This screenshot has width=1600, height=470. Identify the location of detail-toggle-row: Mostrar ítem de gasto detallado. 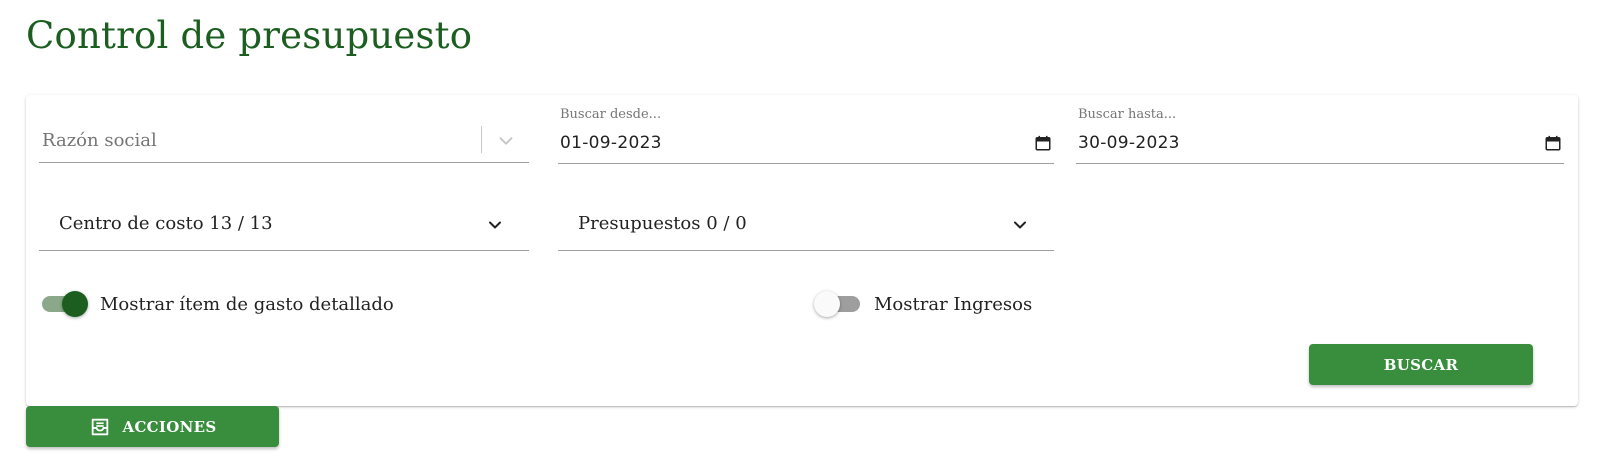
(217, 304).